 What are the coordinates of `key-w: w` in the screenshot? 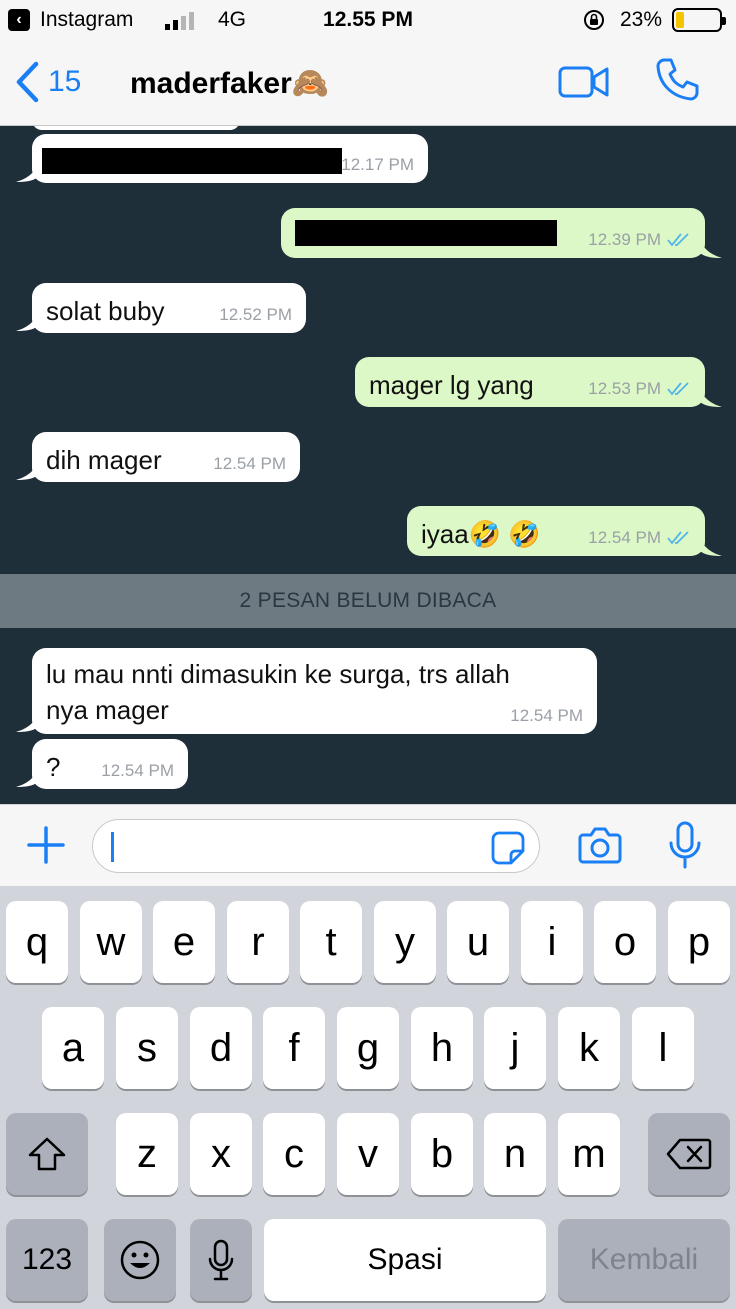 It's located at (111, 942).